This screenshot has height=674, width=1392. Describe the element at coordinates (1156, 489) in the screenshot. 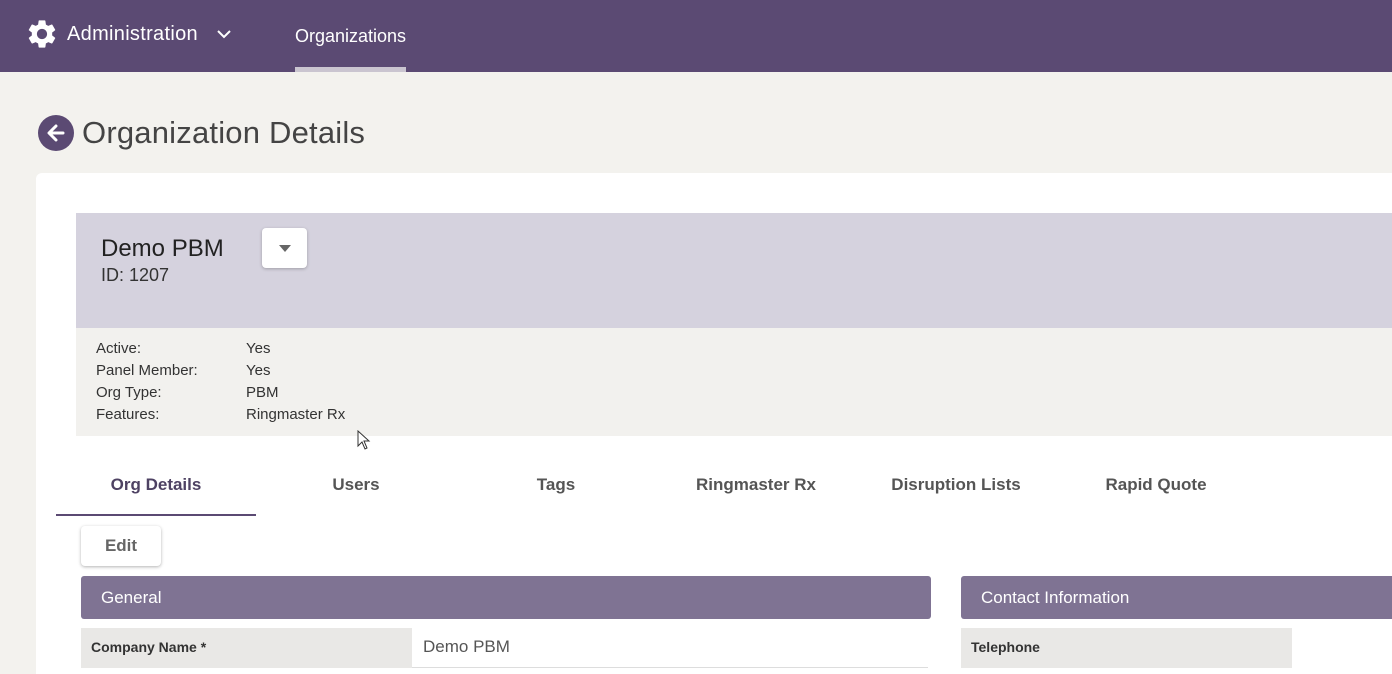

I see `tab-rapid-quote: Rapid Quote` at that location.